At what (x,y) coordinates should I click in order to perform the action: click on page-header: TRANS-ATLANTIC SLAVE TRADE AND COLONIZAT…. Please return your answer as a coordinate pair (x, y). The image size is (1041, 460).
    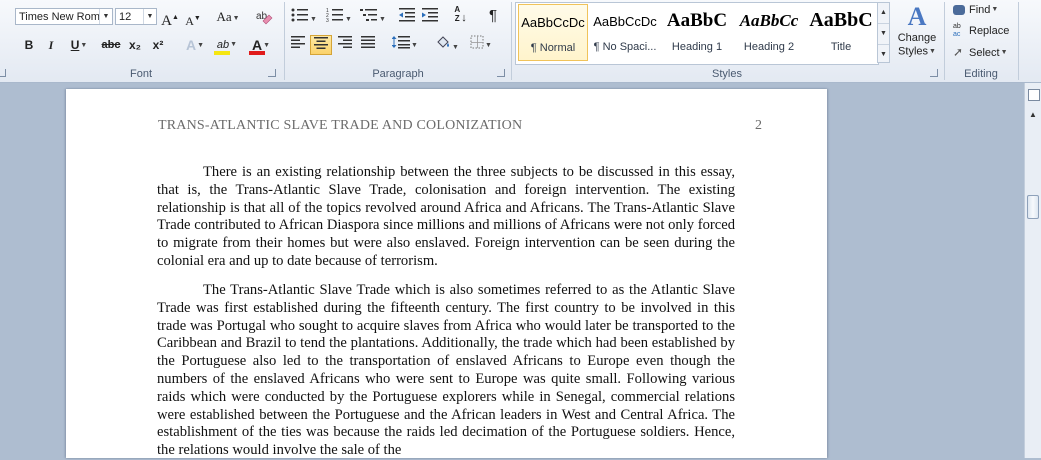
    Looking at the image, I should click on (340, 125).